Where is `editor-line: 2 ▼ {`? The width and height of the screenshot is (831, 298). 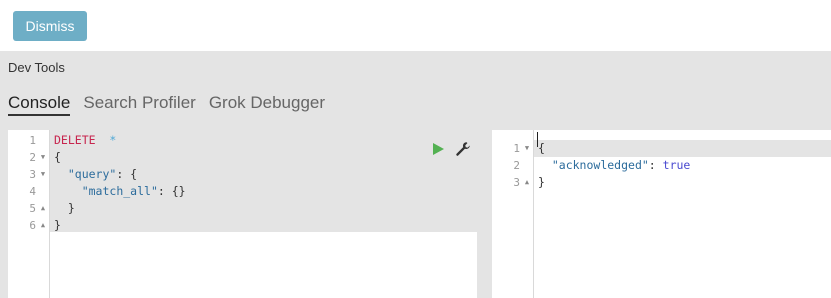 editor-line: 2 ▼ { is located at coordinates (242, 157).